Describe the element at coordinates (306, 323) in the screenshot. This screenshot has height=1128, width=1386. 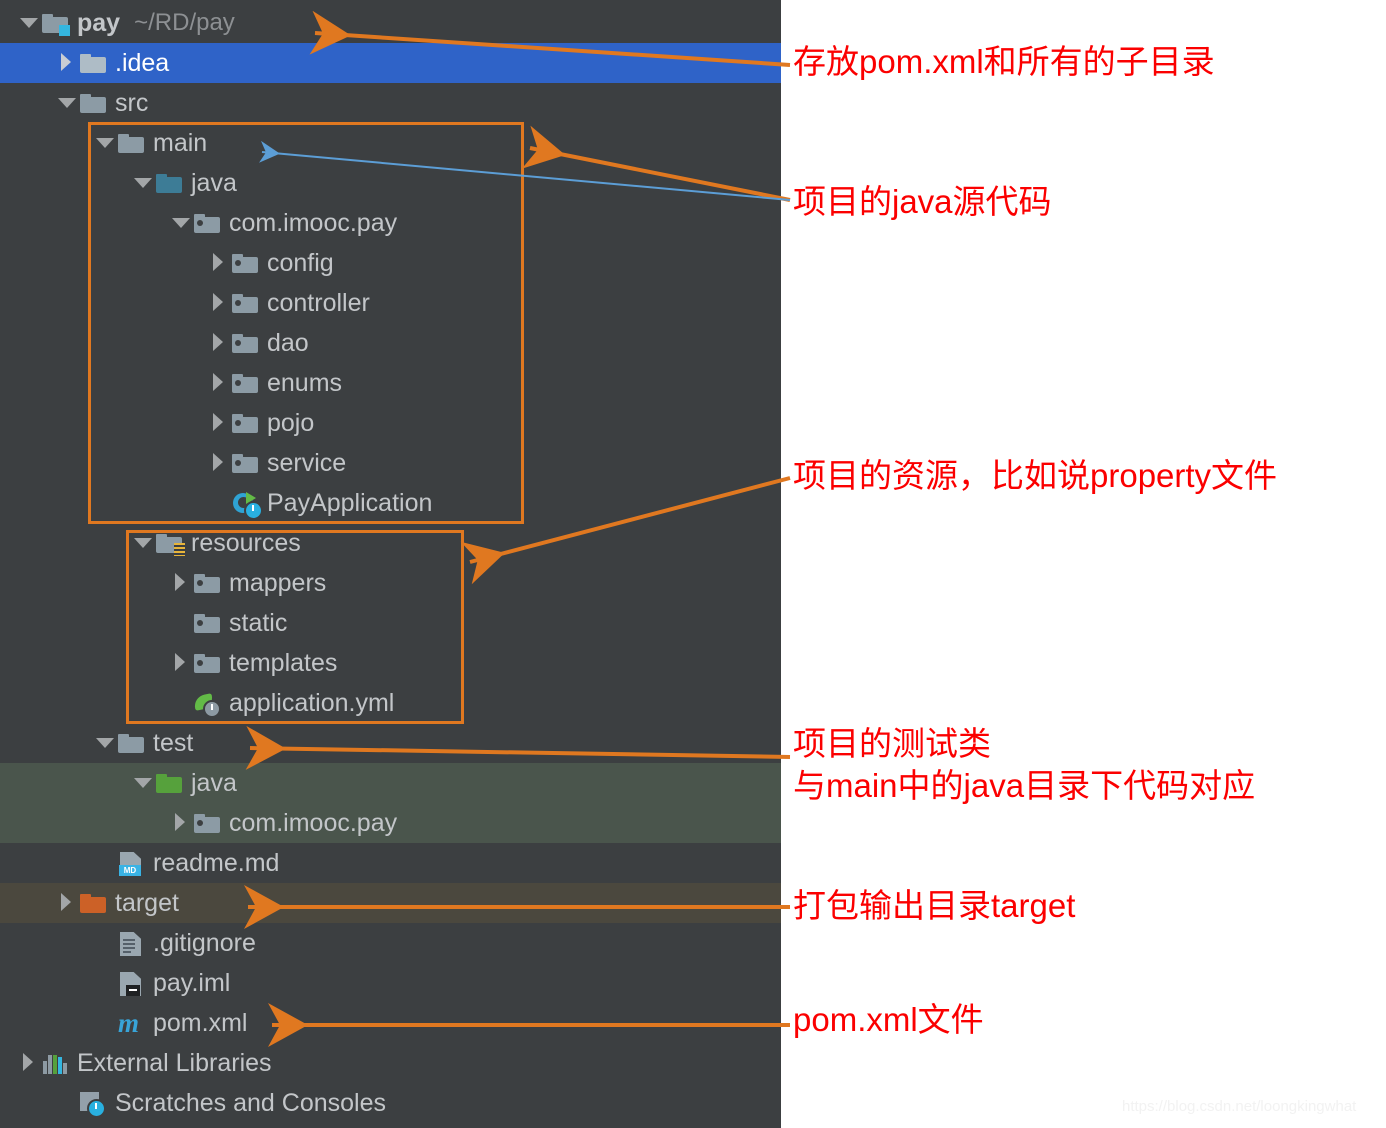
I see `callout-box-main` at that location.